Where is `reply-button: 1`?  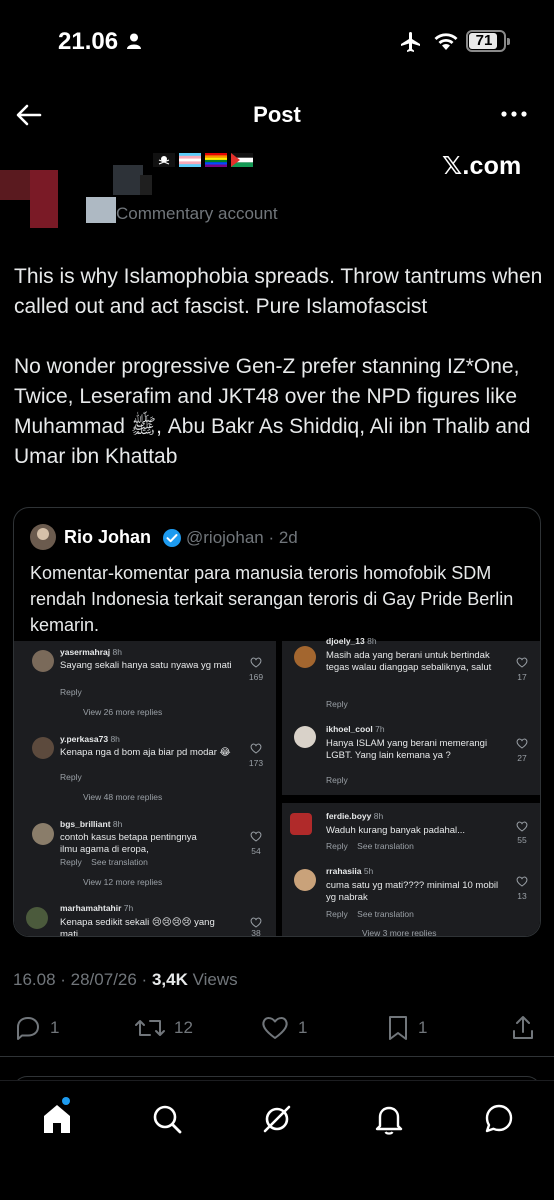 reply-button: 1 is located at coordinates (36, 1028).